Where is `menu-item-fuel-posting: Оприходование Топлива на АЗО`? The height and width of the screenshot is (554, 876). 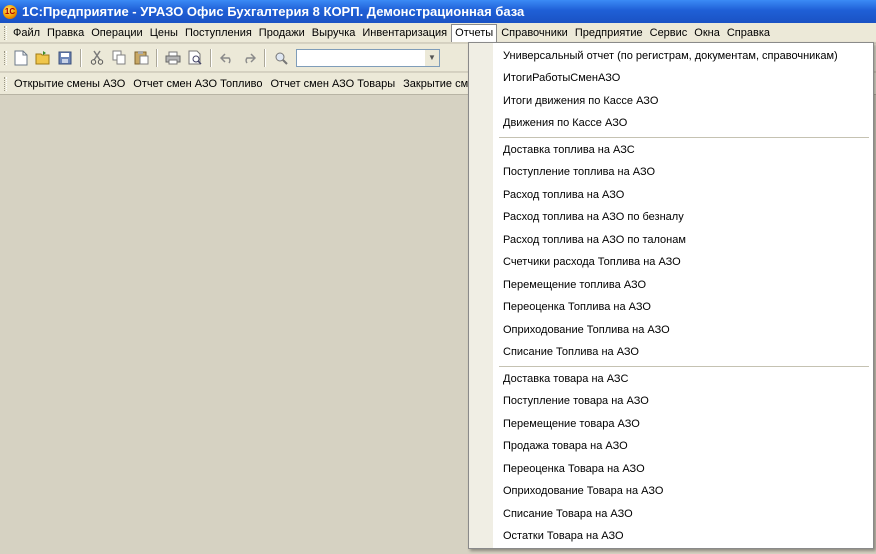
menu-item-fuel-posting: Оприходование Топлива на АЗО is located at coordinates (586, 330).